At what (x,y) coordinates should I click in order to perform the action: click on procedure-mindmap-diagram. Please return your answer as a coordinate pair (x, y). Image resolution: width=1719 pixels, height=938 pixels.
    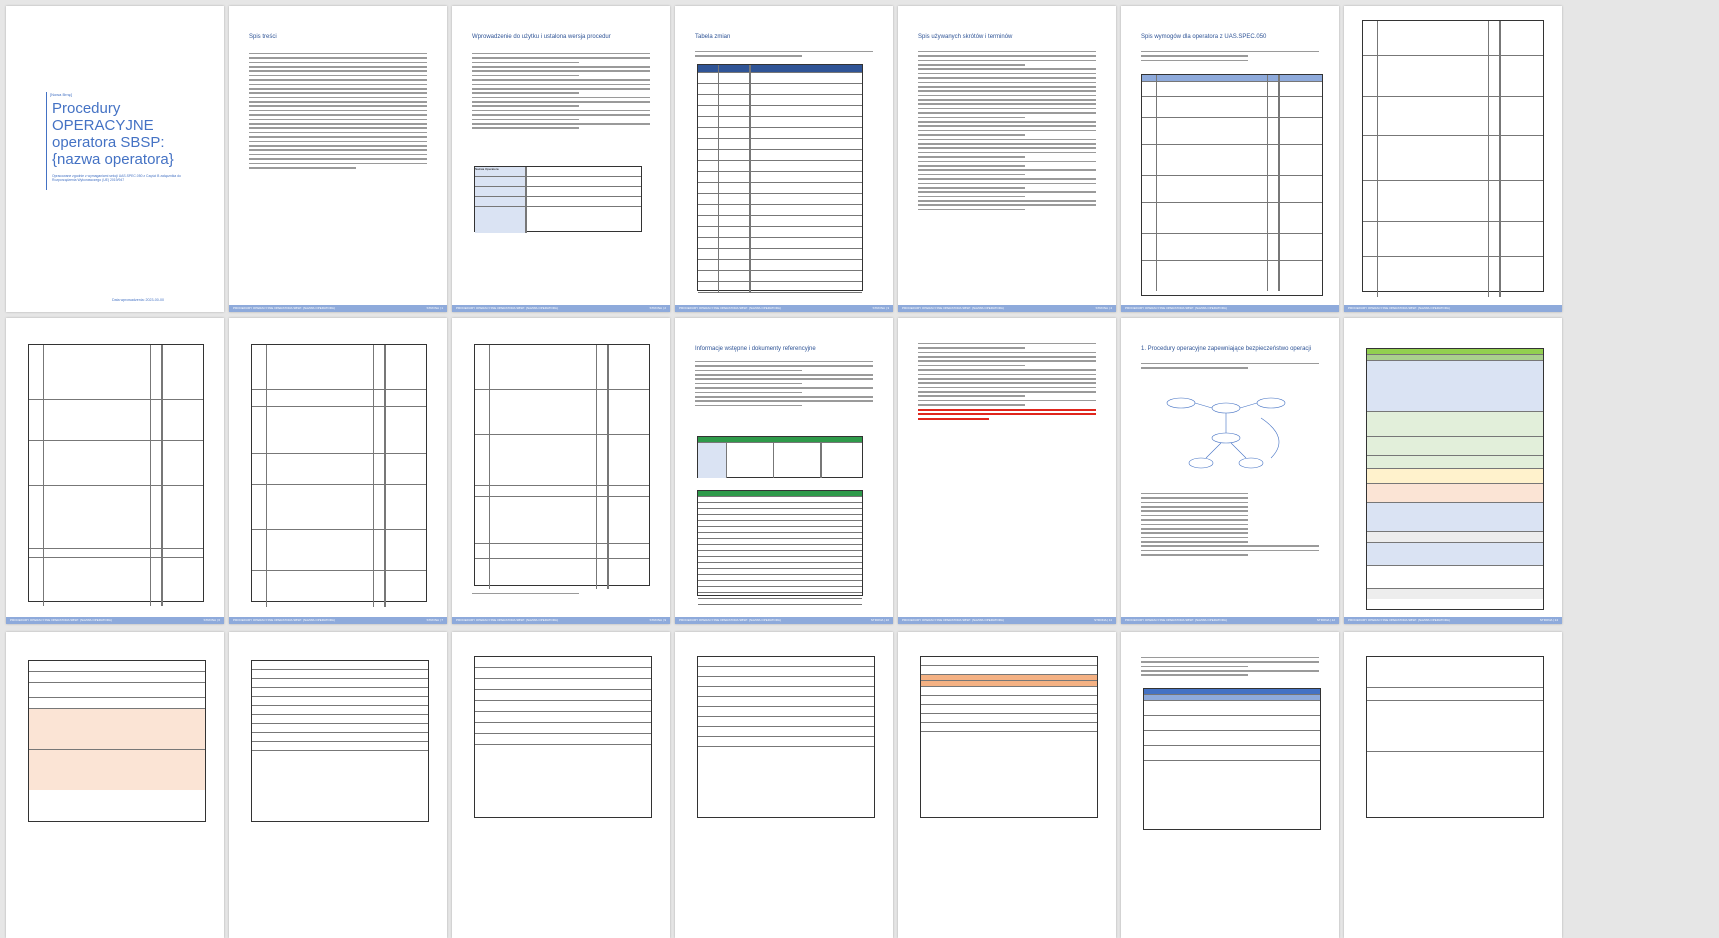
    Looking at the image, I should click on (1226, 433).